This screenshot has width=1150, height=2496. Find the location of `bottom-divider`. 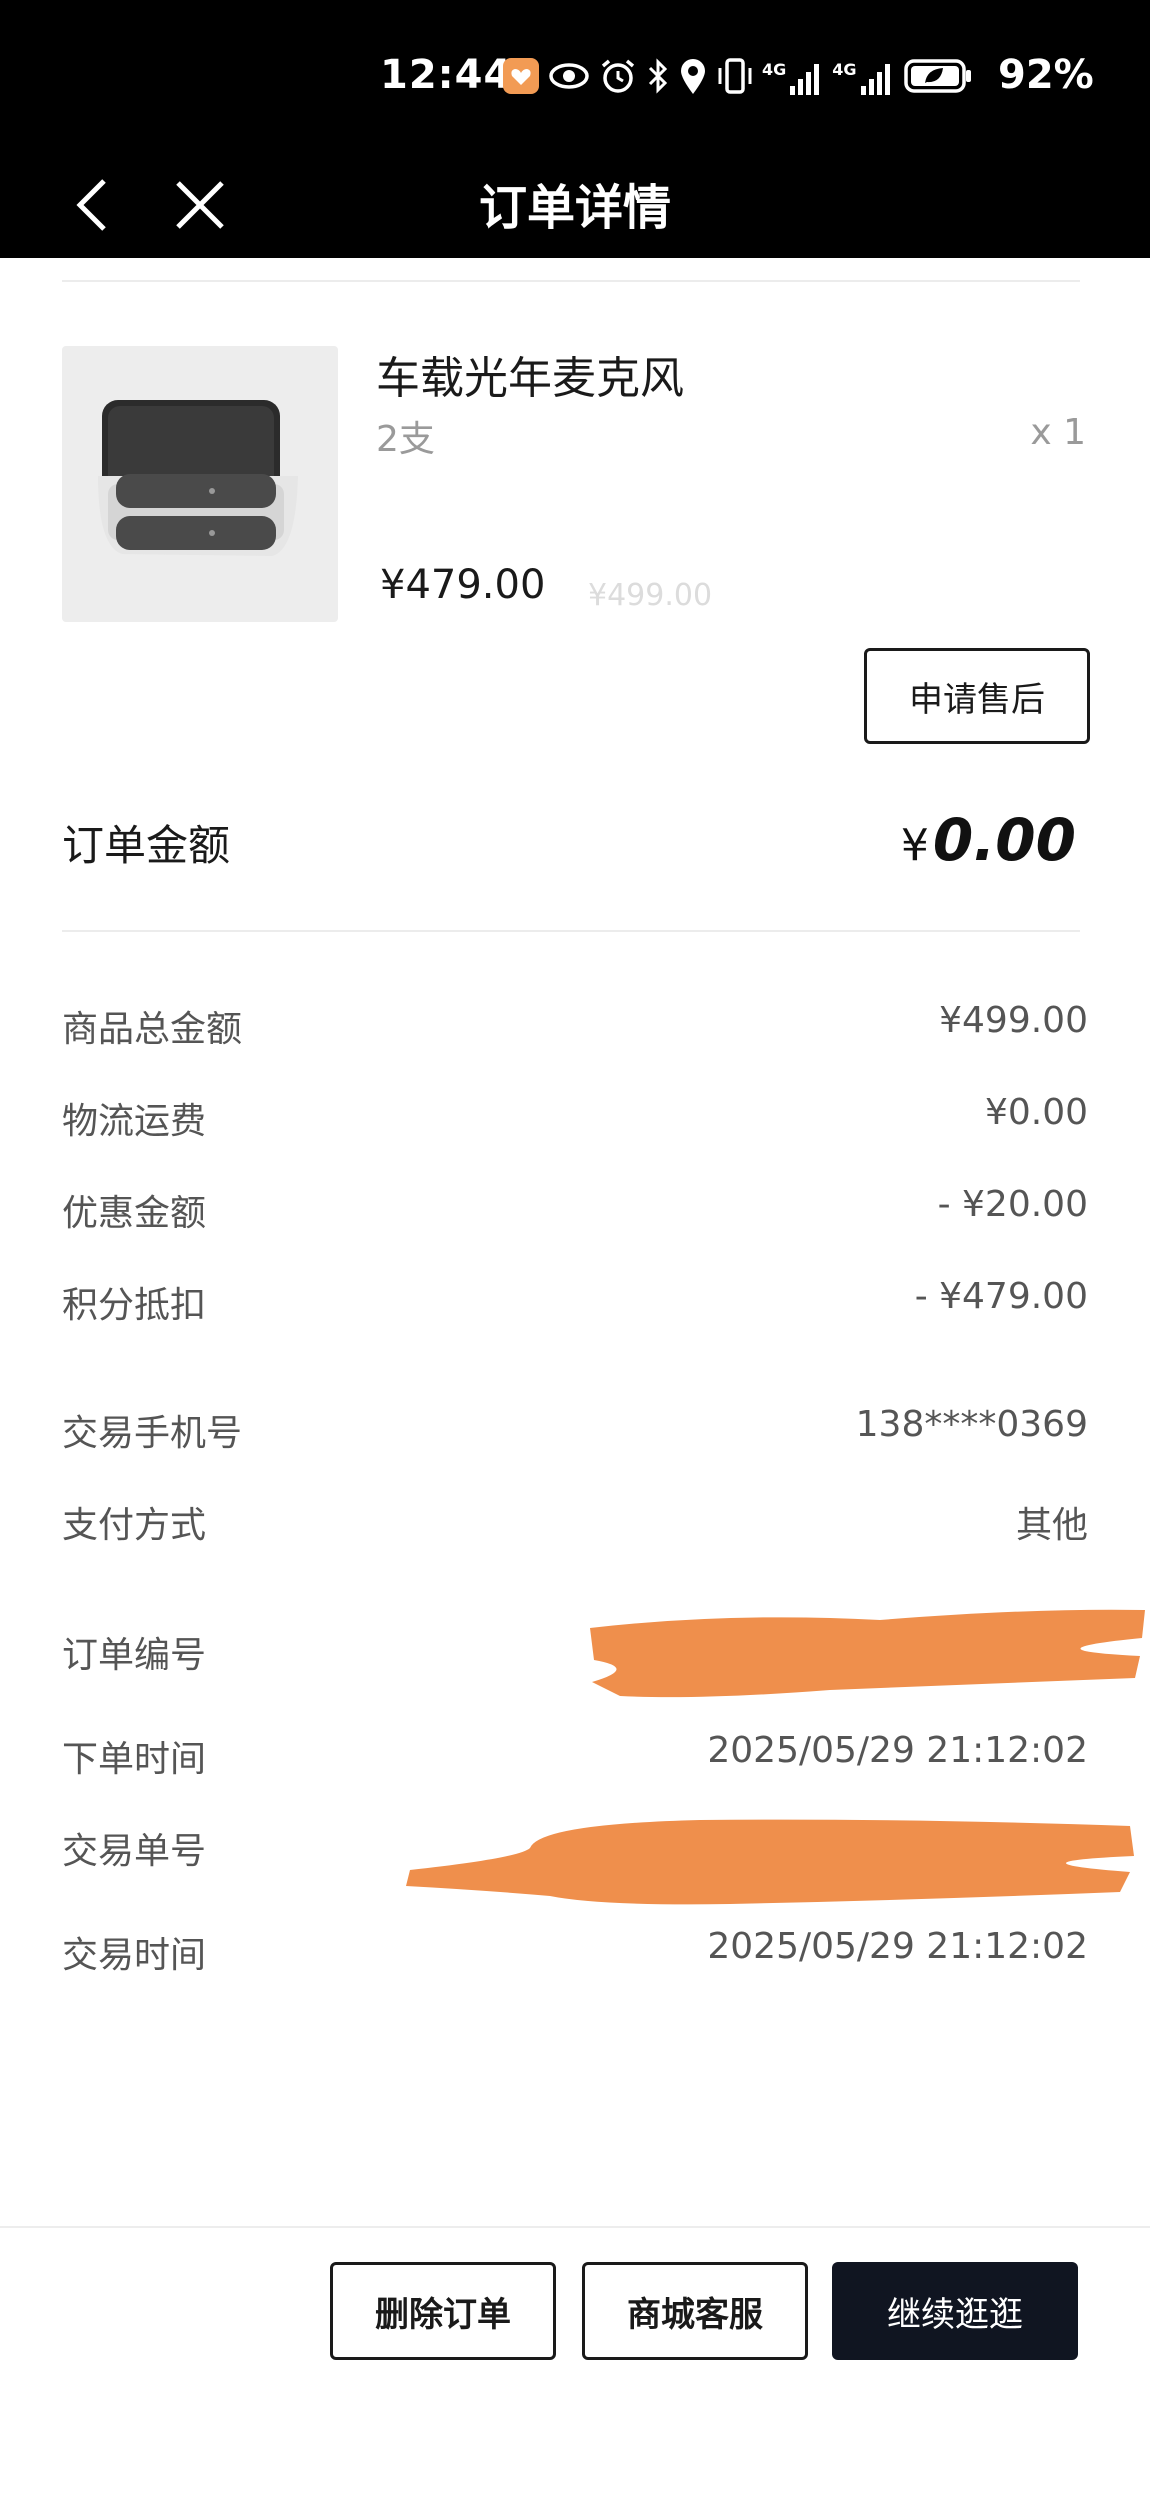

bottom-divider is located at coordinates (575, 2227).